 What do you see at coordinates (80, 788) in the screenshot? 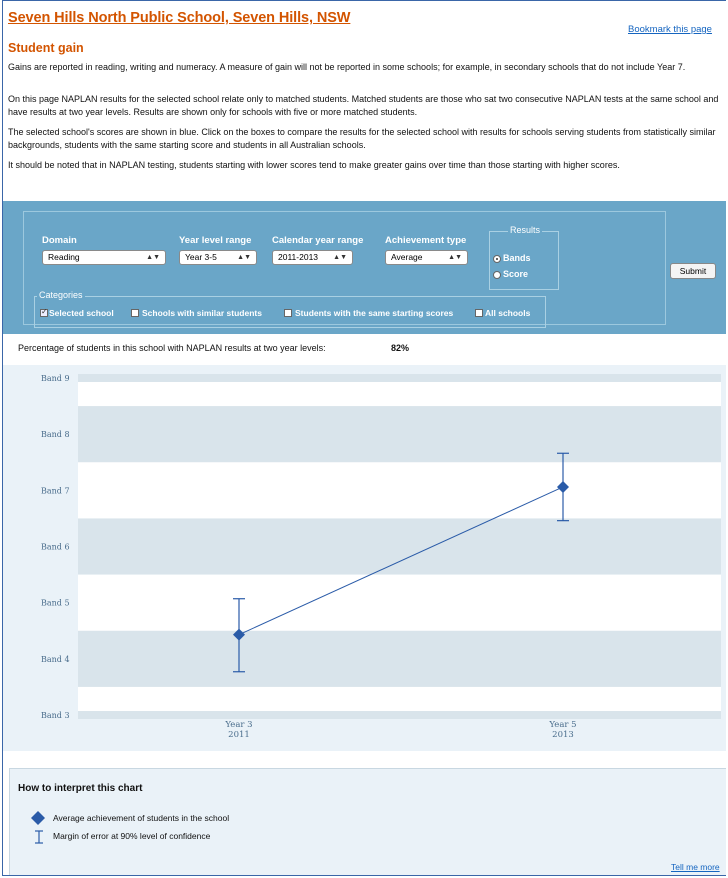
I see `interpret-title: How to interpret this chart` at bounding box center [80, 788].